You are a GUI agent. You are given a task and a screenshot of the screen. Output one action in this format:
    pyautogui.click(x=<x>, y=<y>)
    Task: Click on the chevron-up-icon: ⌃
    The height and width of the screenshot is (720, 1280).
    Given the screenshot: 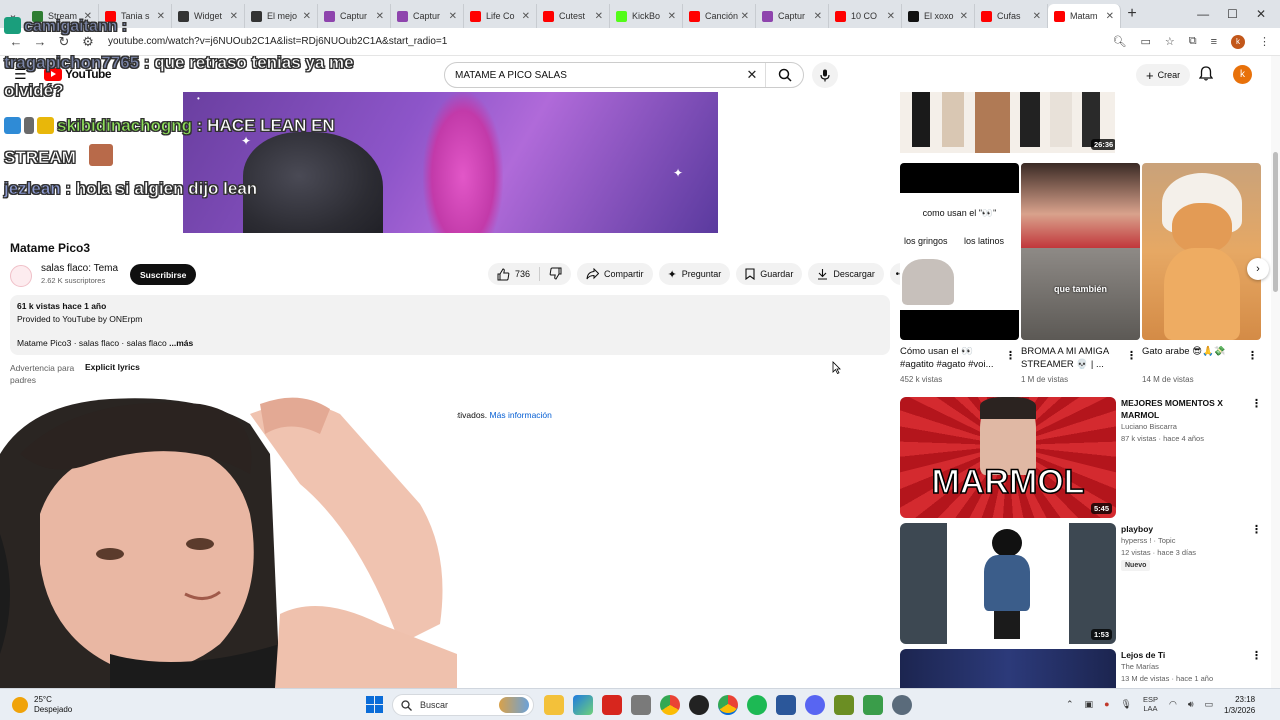 What is the action you would take?
    pyautogui.click(x=1070, y=704)
    